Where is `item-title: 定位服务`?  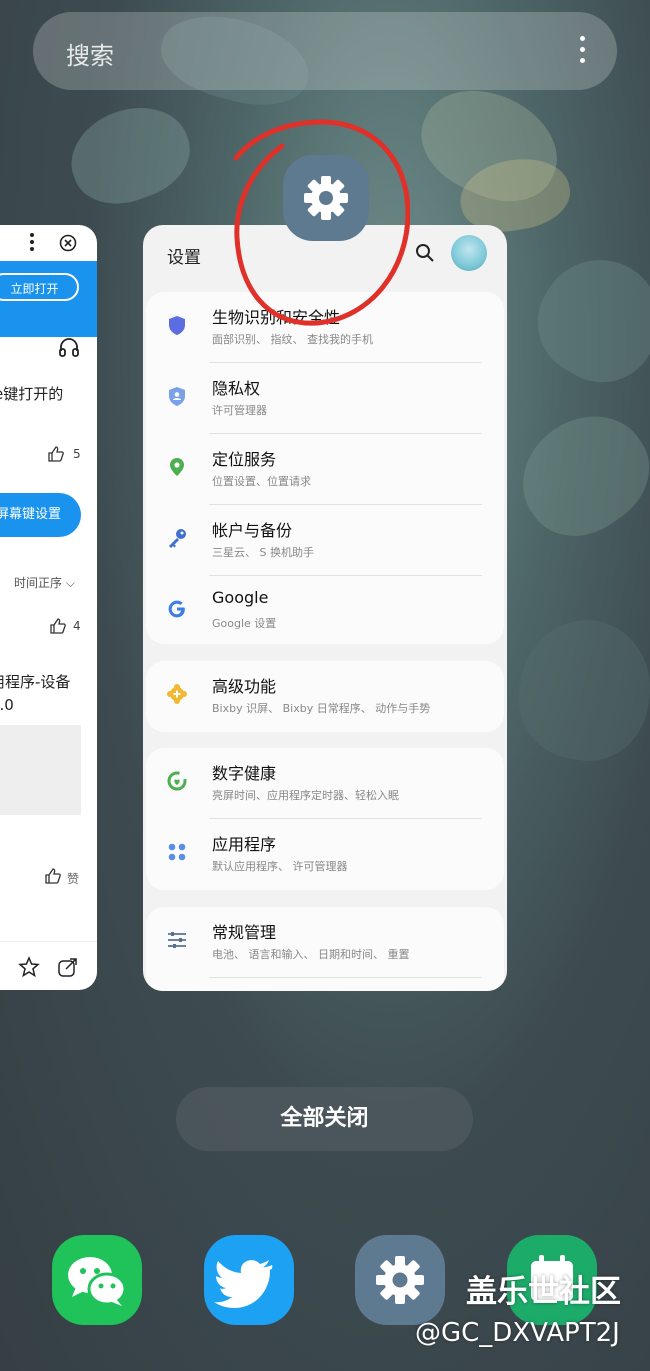
item-title: 定位服务 is located at coordinates (244, 459).